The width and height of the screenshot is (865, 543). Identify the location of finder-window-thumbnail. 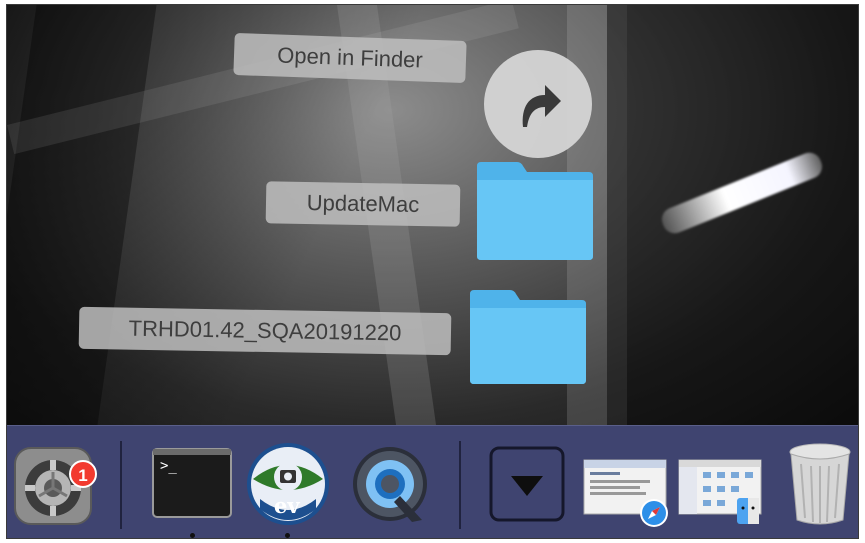
(722, 493).